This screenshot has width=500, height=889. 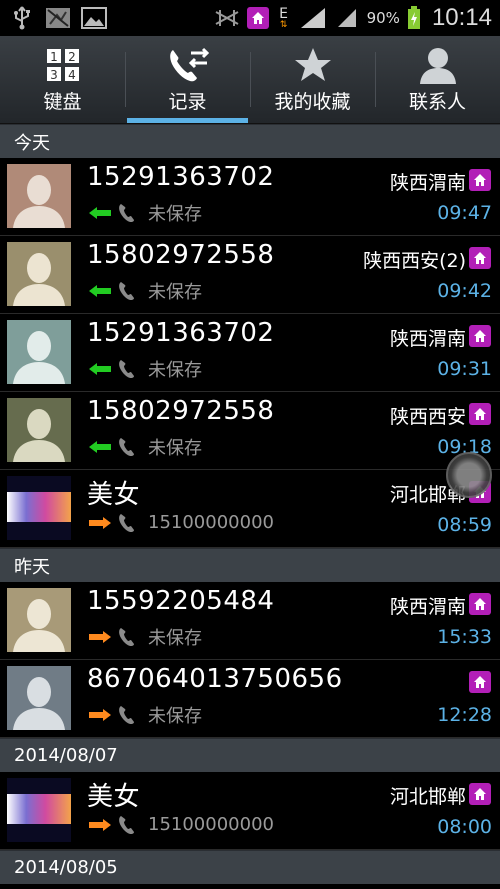 What do you see at coordinates (250, 197) in the screenshot?
I see `call-log-row: 15291363702 未保存 陕西渭南 09:47` at bounding box center [250, 197].